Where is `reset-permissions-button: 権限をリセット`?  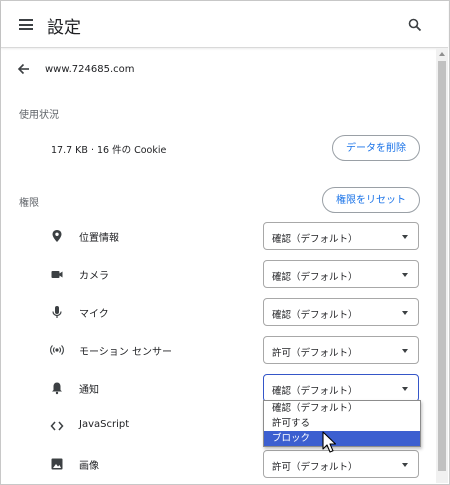
reset-permissions-button: 権限をリセット is located at coordinates (371, 200).